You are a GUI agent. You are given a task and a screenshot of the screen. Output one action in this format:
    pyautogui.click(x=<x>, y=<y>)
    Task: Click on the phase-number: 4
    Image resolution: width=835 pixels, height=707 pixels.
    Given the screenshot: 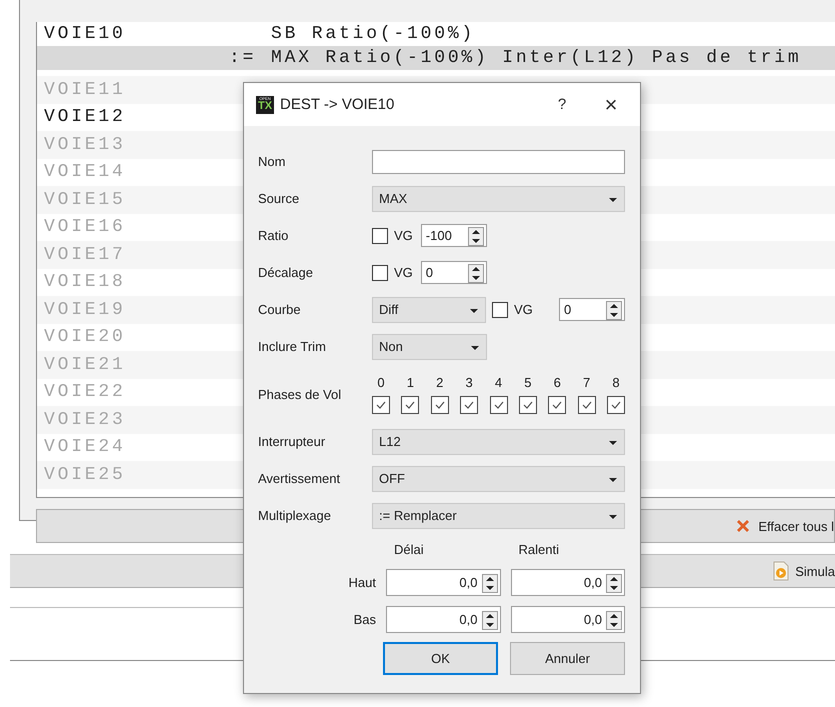 What is the action you would take?
    pyautogui.click(x=498, y=382)
    